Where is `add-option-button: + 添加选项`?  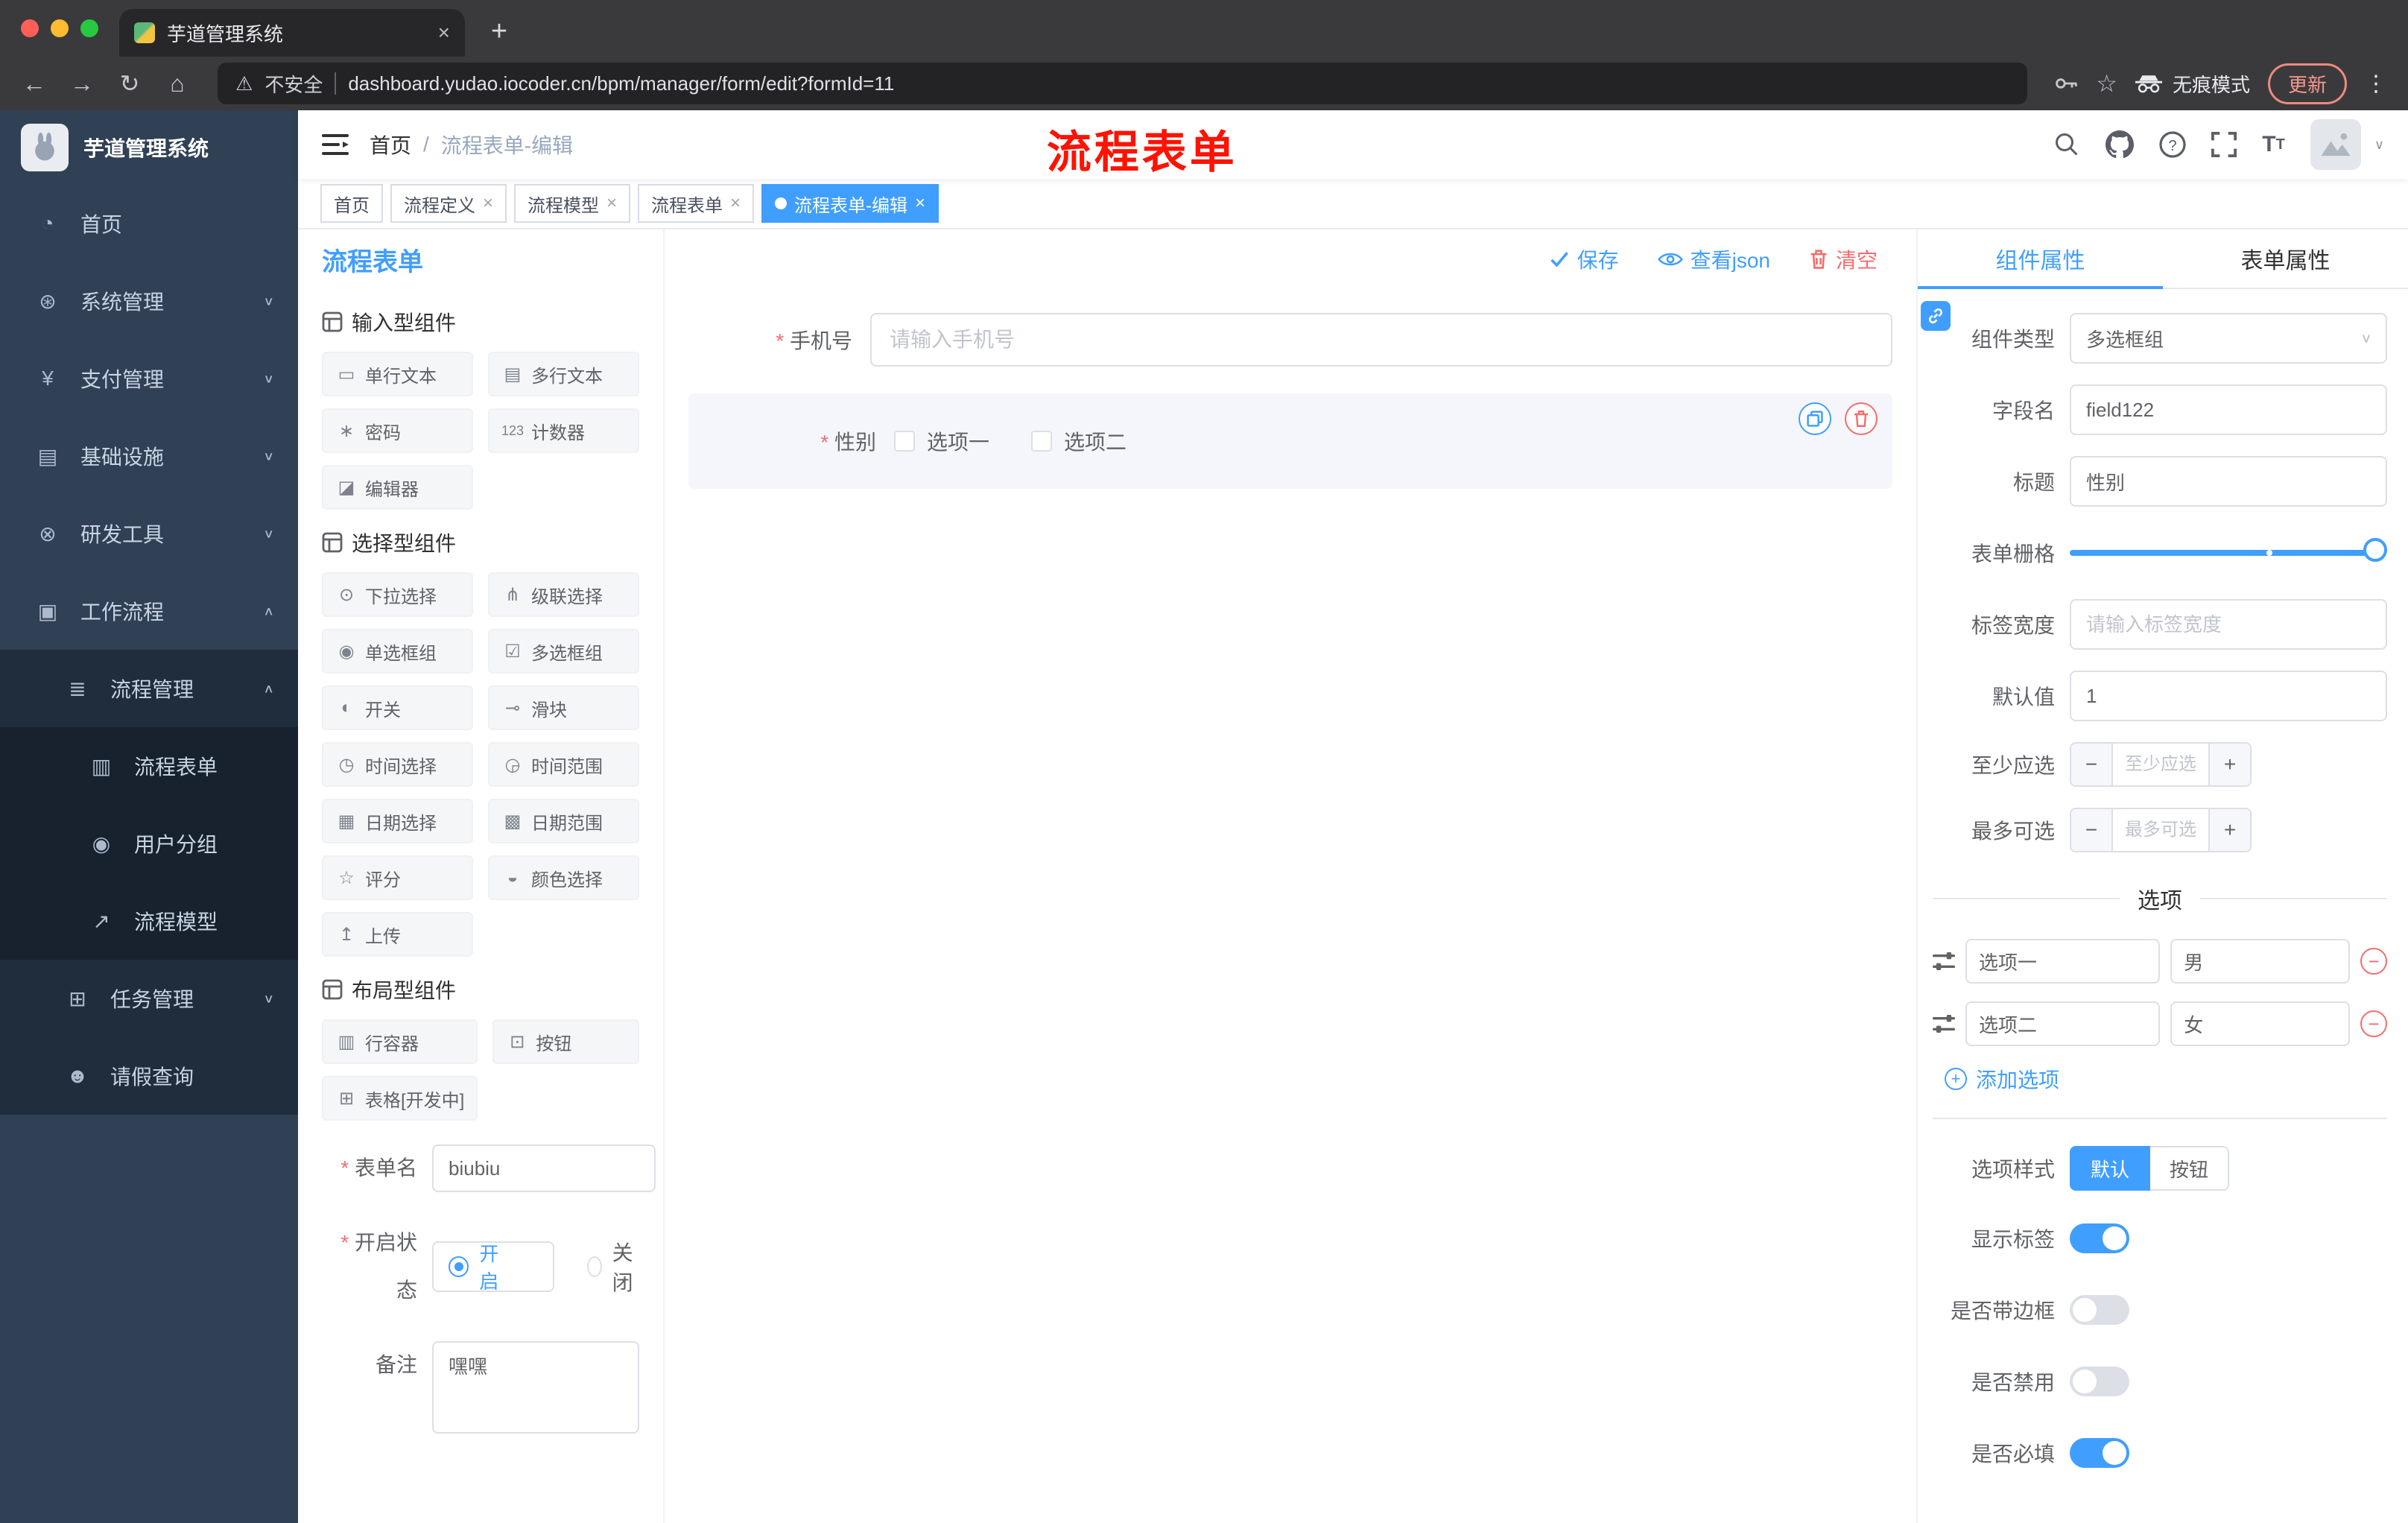
add-option-button: + 添加选项 is located at coordinates (2166, 1079).